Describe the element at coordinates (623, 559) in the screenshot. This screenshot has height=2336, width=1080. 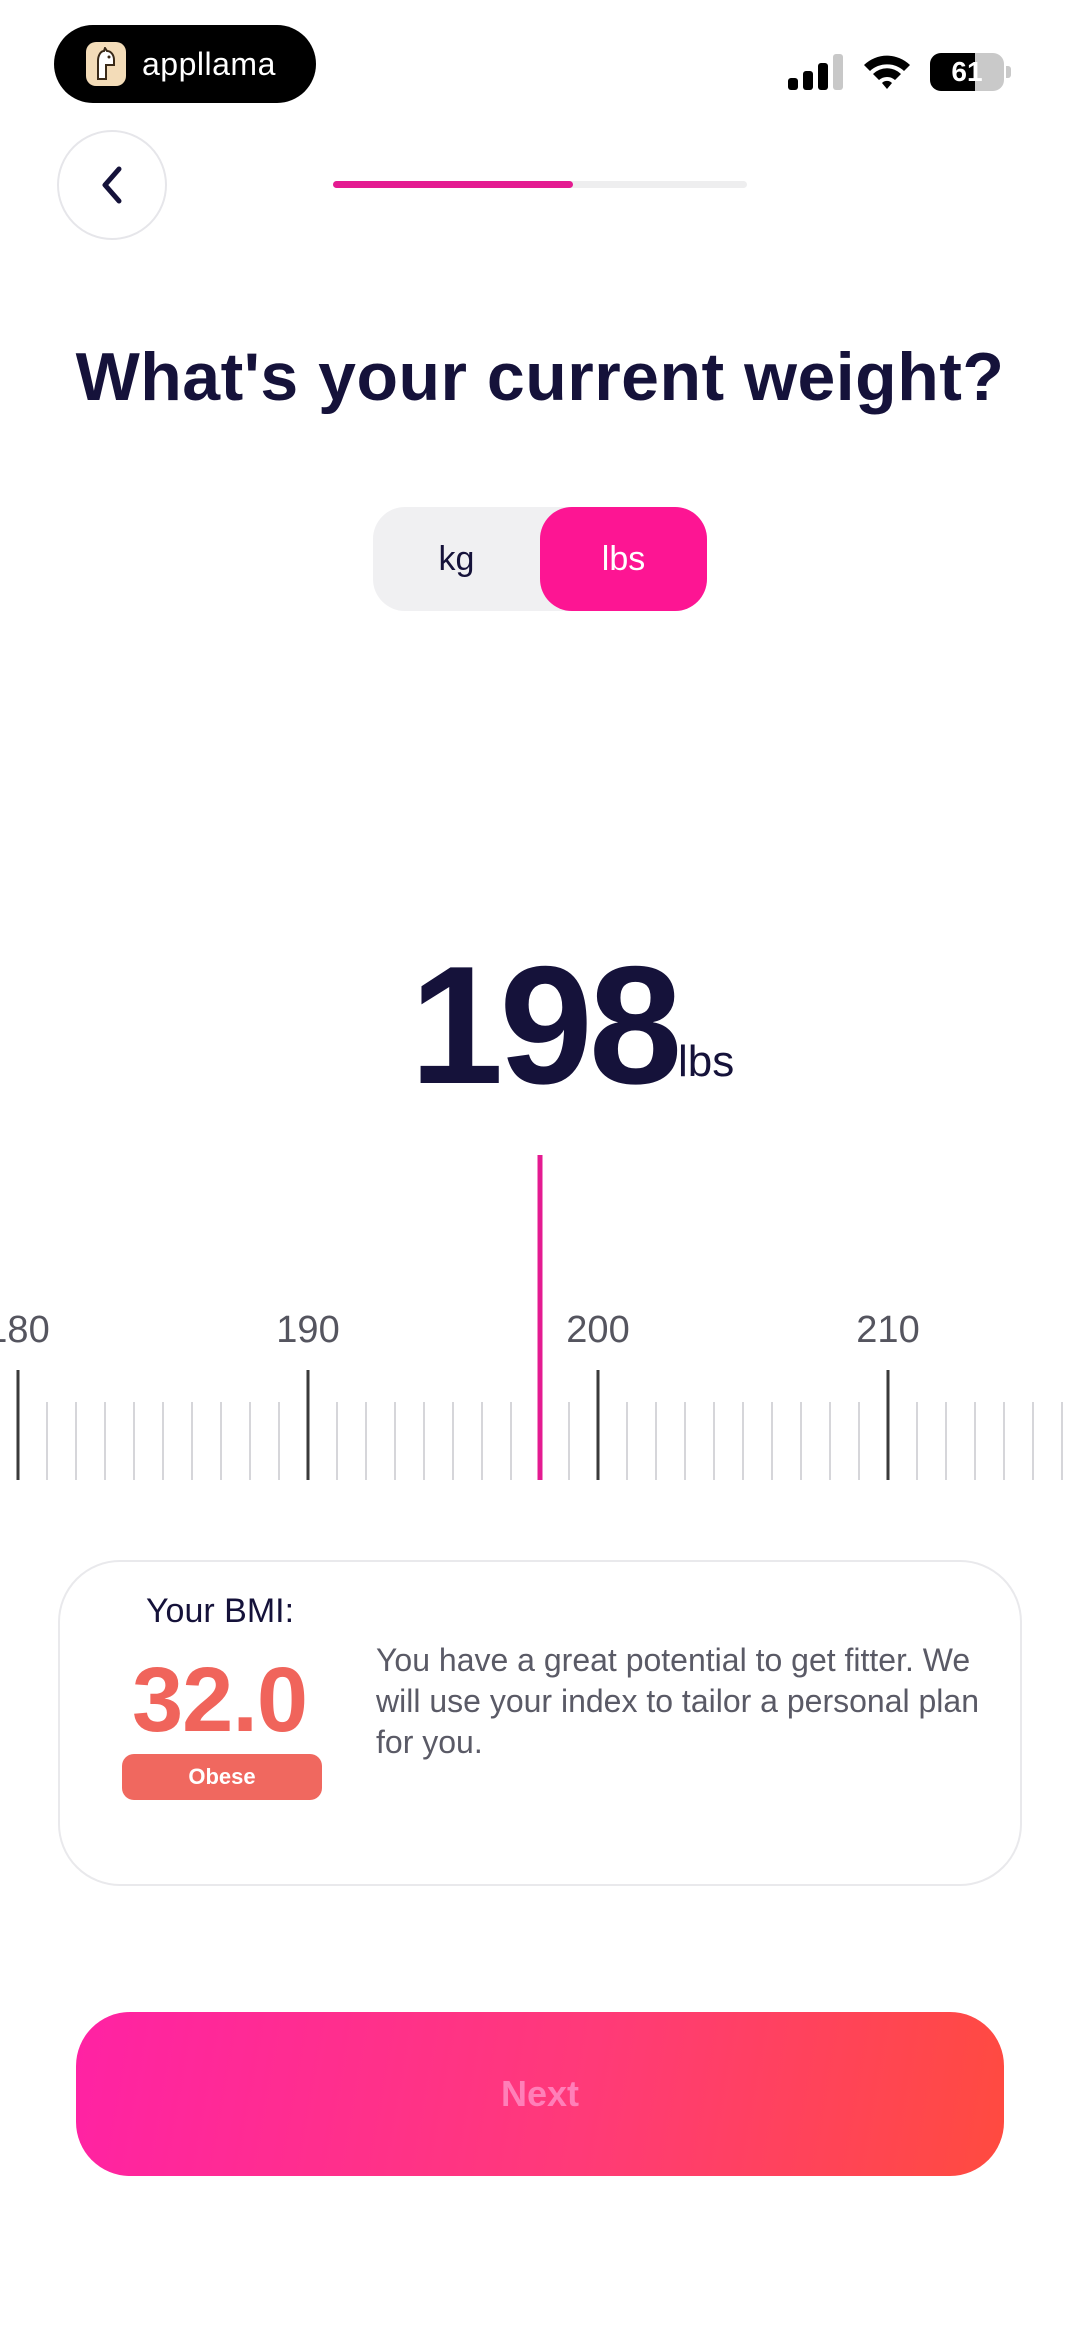
I see `unit-option-lbs: lbs` at that location.